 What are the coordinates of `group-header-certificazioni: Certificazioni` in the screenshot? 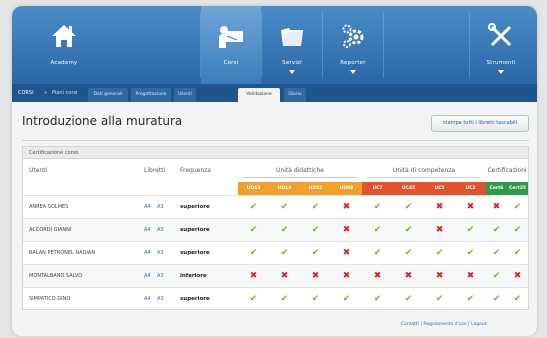 It's located at (507, 170).